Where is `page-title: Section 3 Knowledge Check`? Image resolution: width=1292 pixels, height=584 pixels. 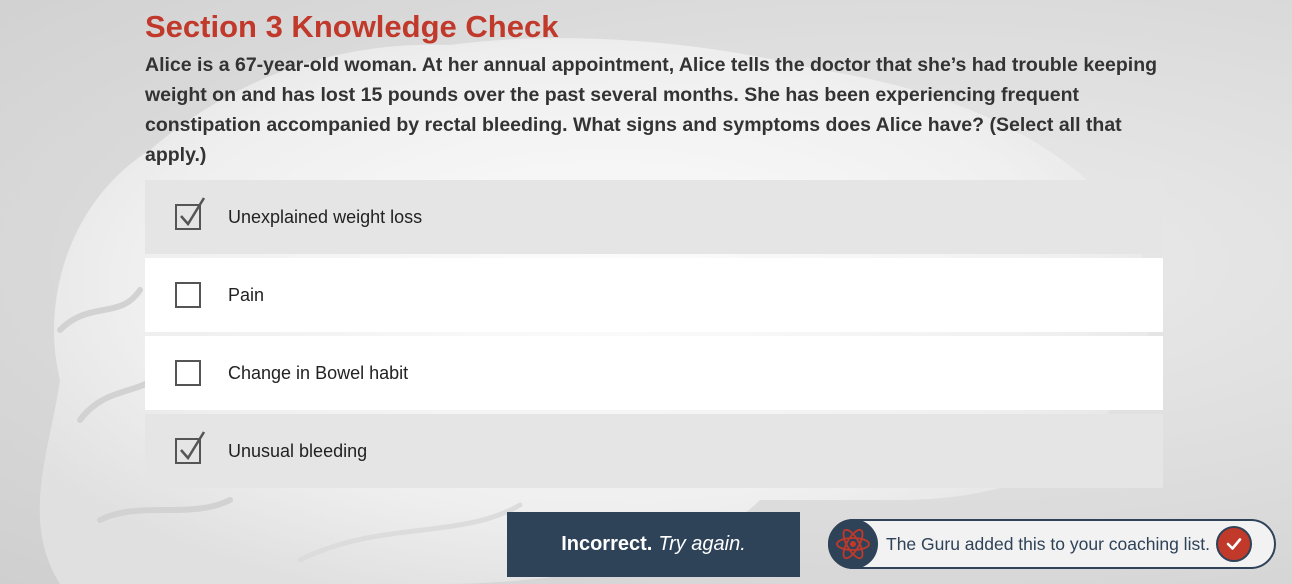
page-title: Section 3 Knowledge Check is located at coordinates (352, 26).